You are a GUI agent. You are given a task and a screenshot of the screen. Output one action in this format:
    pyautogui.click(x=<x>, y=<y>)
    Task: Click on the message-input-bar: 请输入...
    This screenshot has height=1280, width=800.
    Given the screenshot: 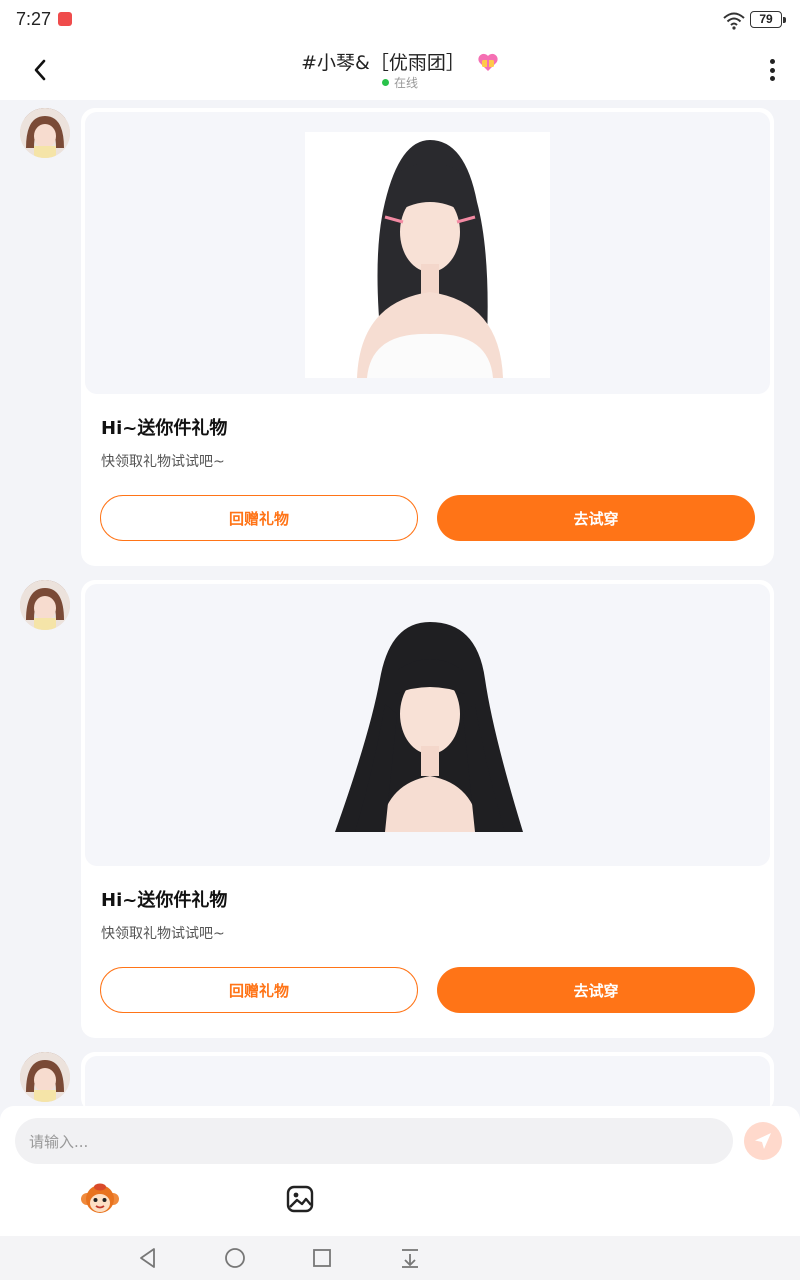 What is the action you would take?
    pyautogui.click(x=400, y=1171)
    